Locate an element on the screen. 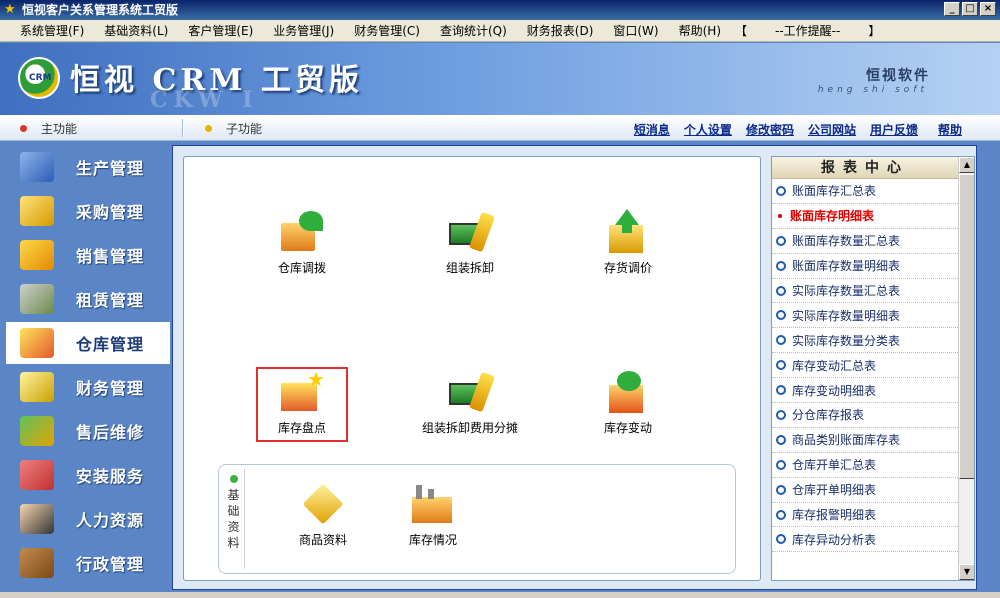  sidebar-item-administration: 行政管理 is located at coordinates (88, 563).